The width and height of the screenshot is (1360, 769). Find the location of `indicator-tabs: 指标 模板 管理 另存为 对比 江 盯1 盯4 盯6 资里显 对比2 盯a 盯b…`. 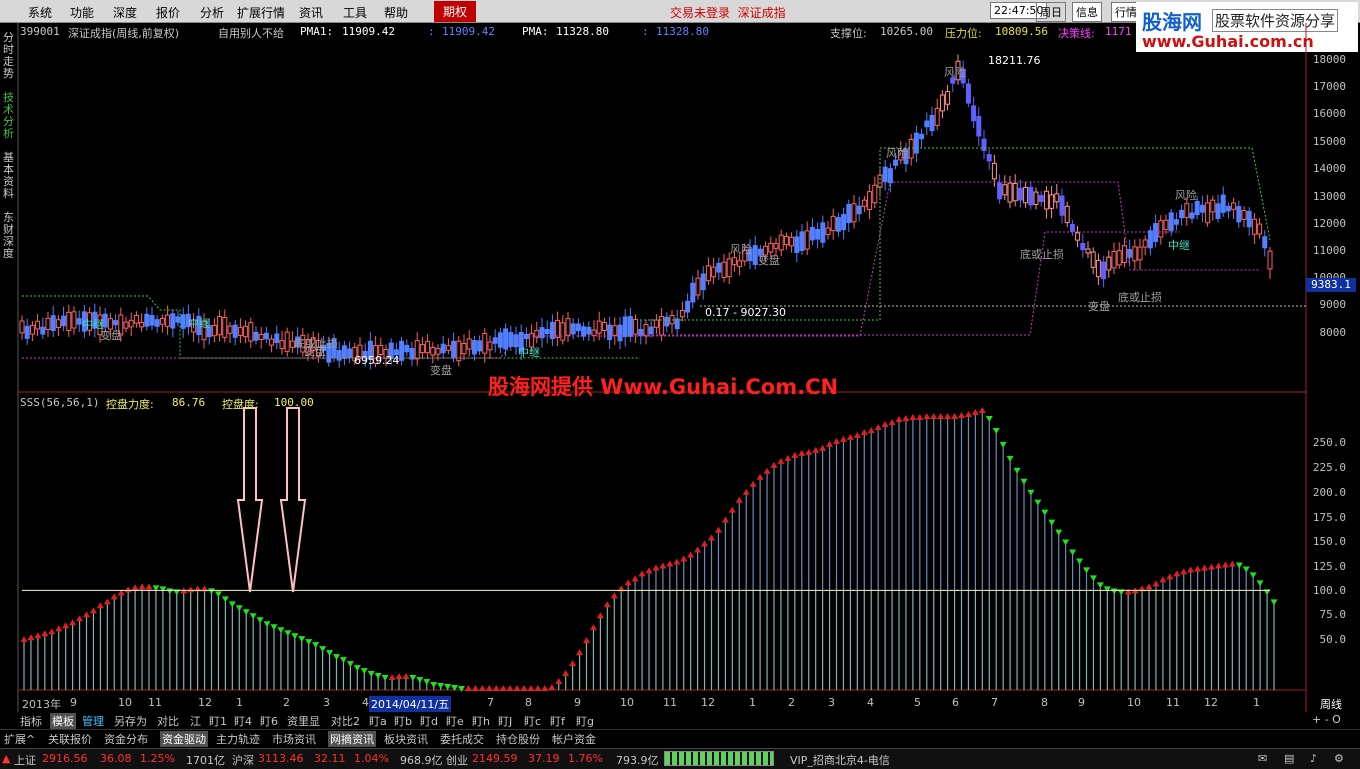

indicator-tabs: 指标 模板 管理 另存为 对比 江 盯1 盯4 盯6 资里显 对比2 盯a 盯b… is located at coordinates (680, 720).